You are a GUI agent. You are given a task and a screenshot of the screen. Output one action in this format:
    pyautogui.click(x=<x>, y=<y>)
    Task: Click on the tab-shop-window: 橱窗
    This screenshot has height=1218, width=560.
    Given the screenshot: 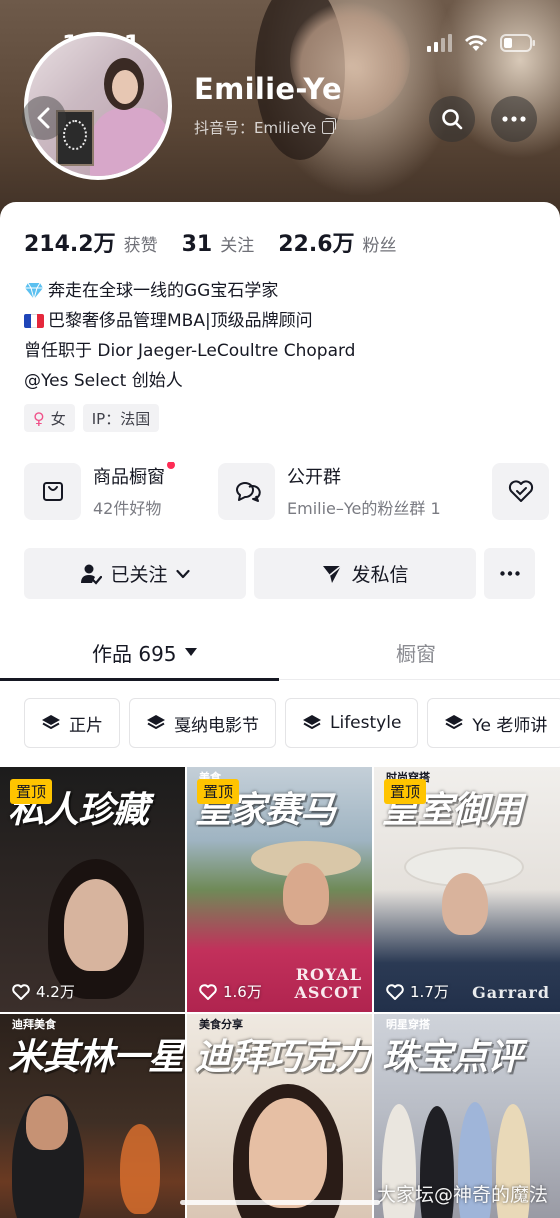 What is the action you would take?
    pyautogui.click(x=416, y=652)
    